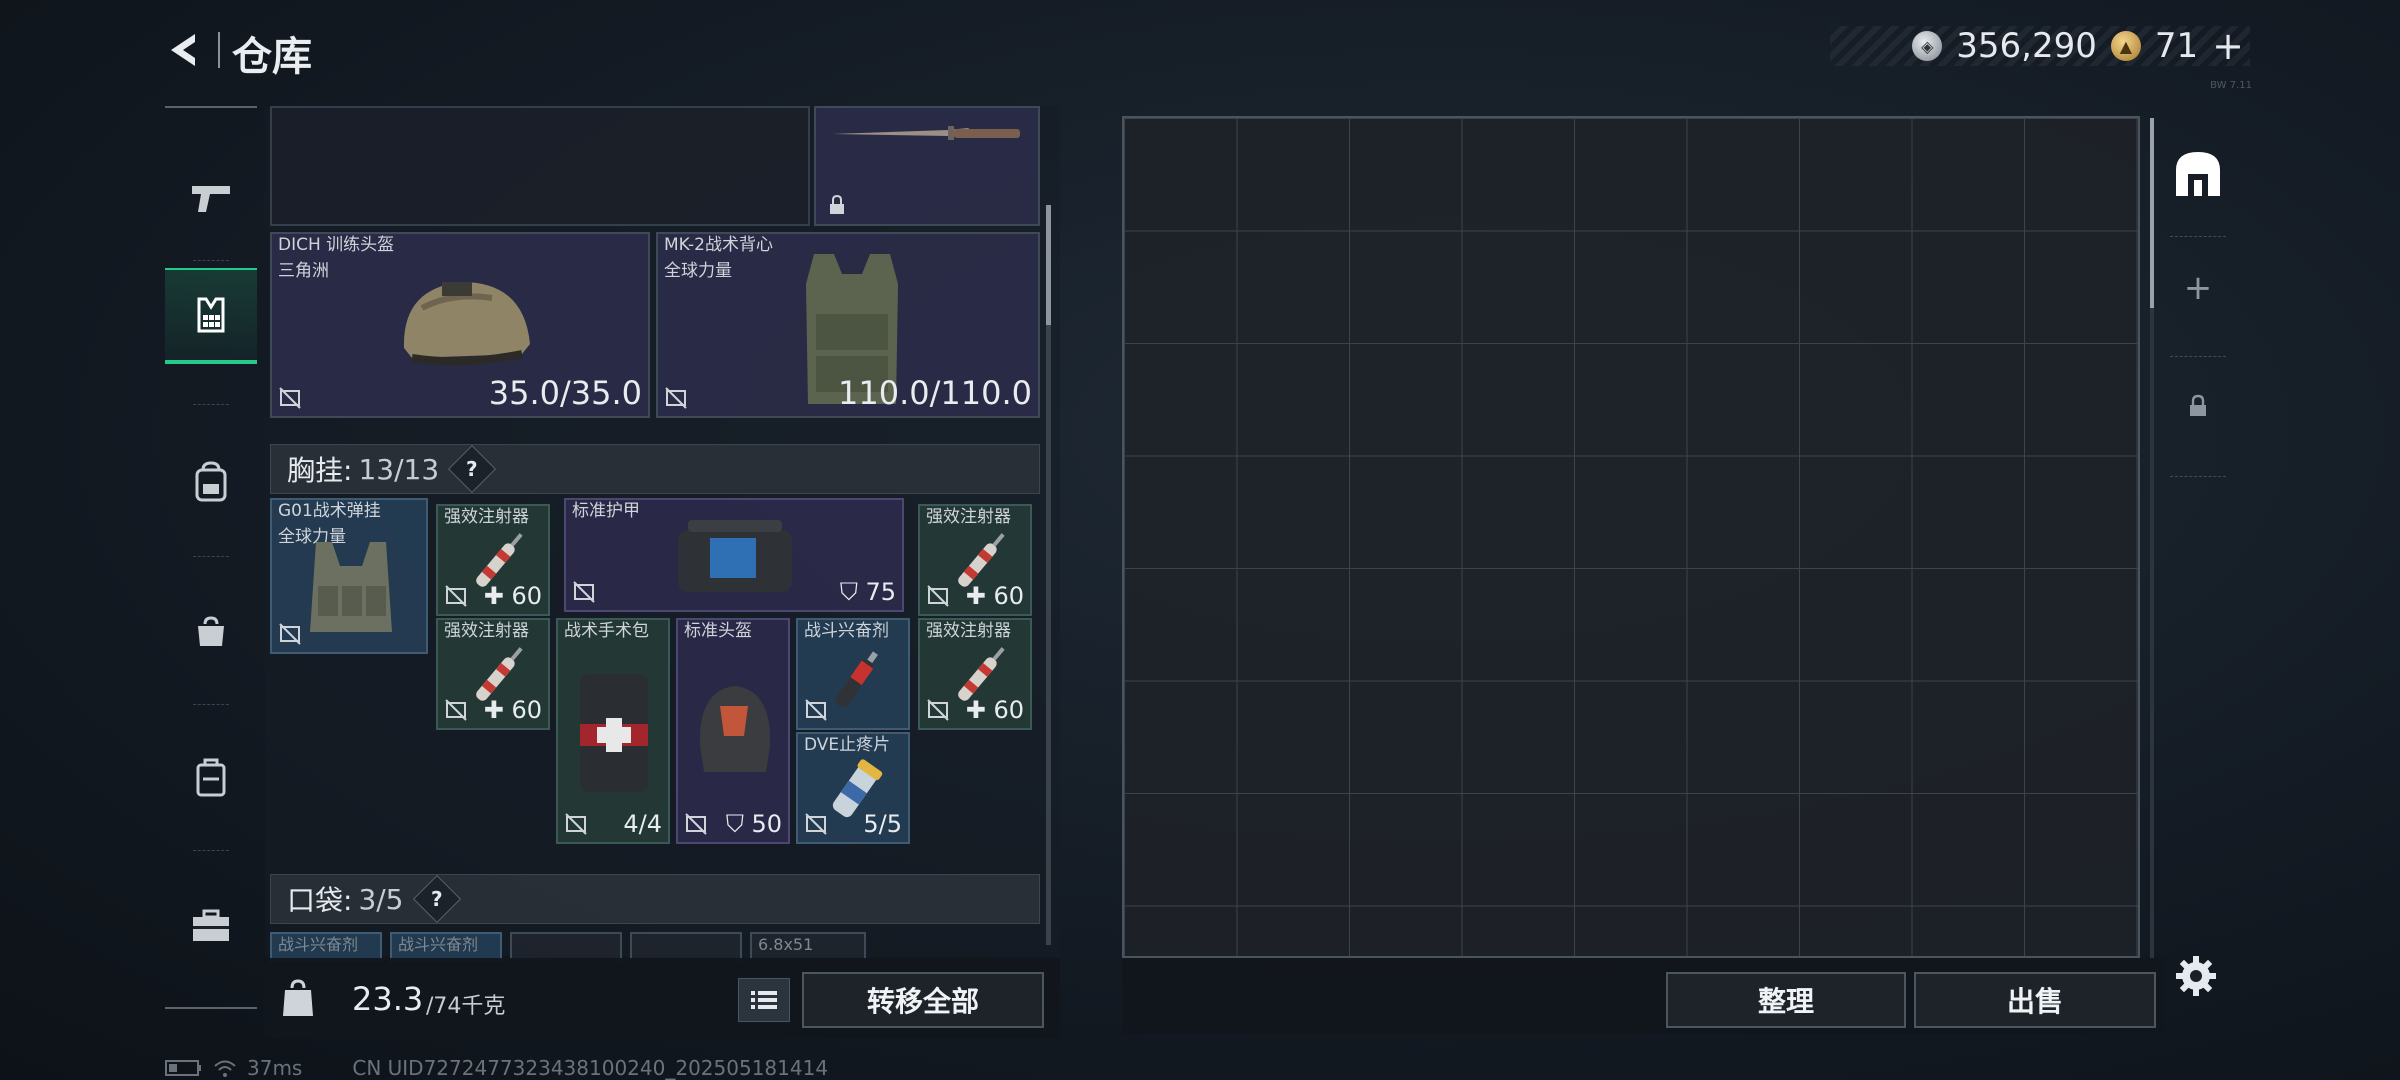 This screenshot has width=2400, height=1080. I want to click on rig-item-standard-armor: 标准护甲 ⛉ 75, so click(734, 555).